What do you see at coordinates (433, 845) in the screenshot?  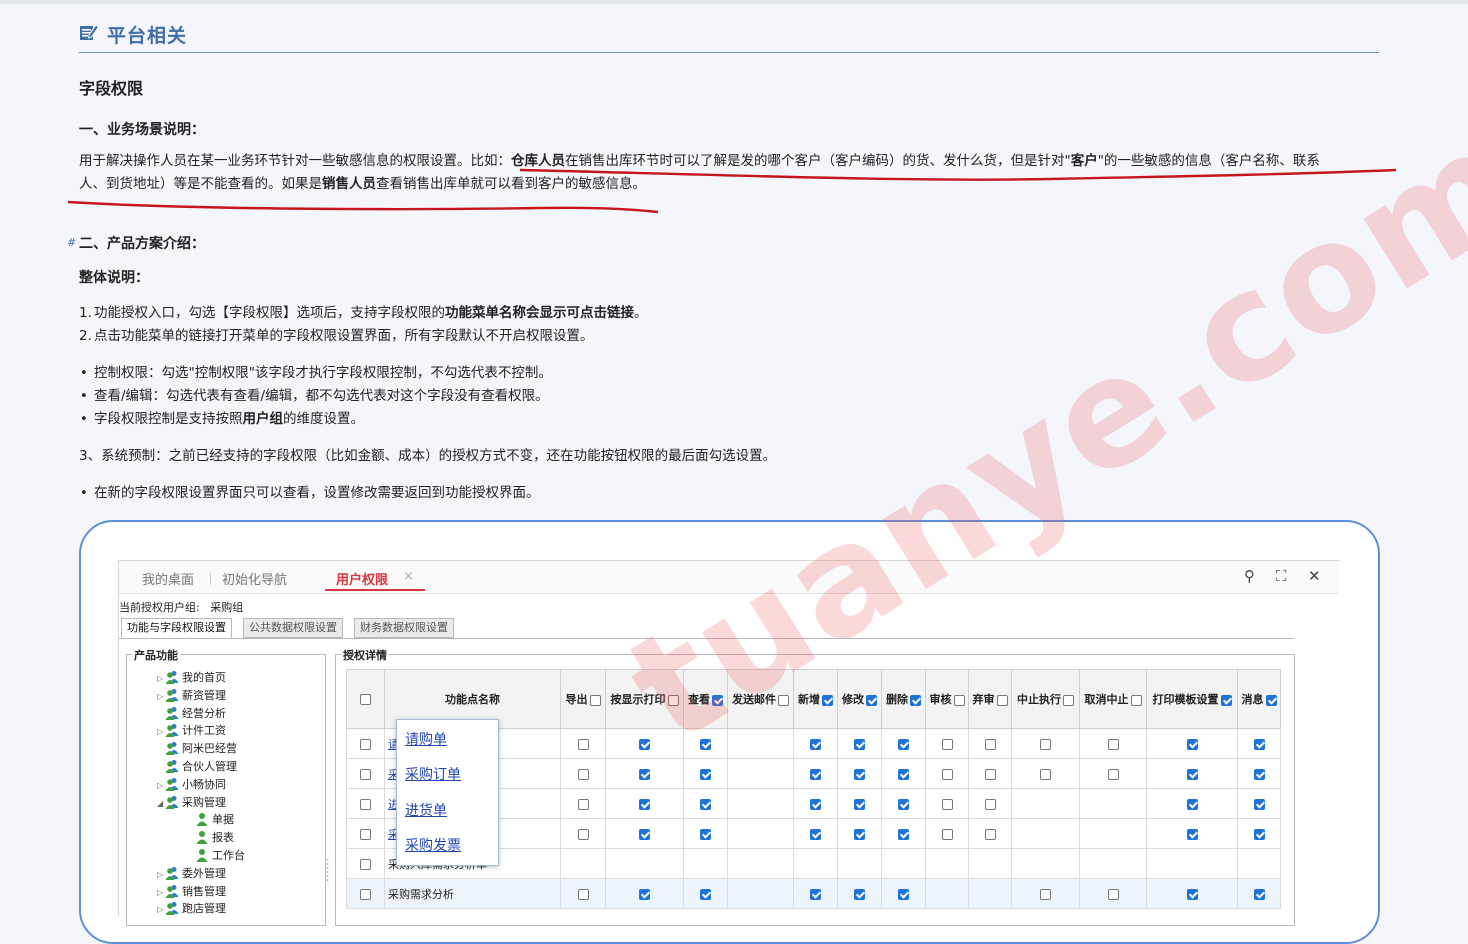 I see `link-purchase-invoice: 采购发票` at bounding box center [433, 845].